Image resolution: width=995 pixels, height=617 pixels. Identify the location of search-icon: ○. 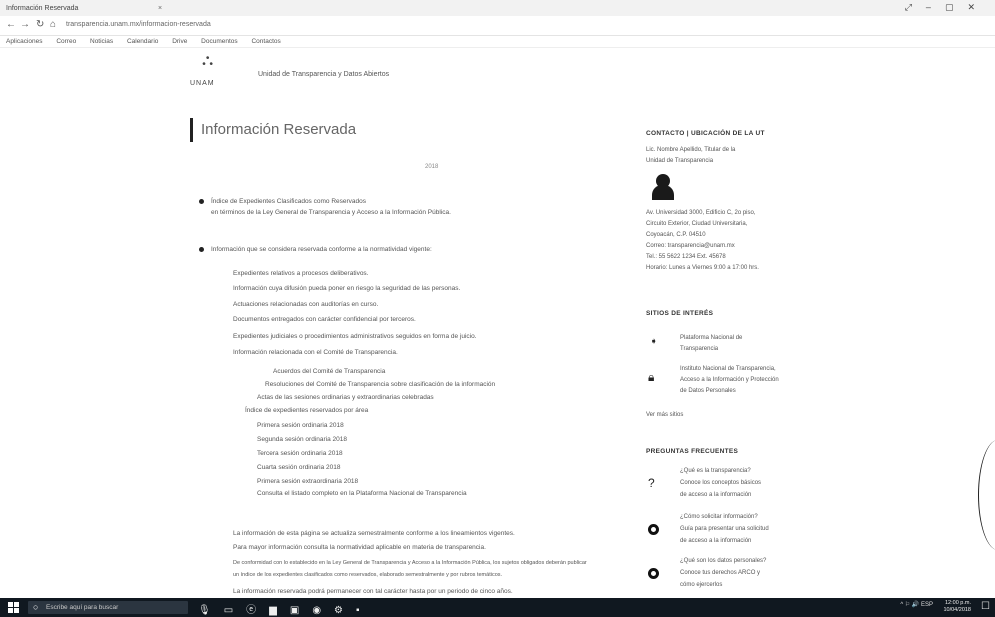
(36, 607).